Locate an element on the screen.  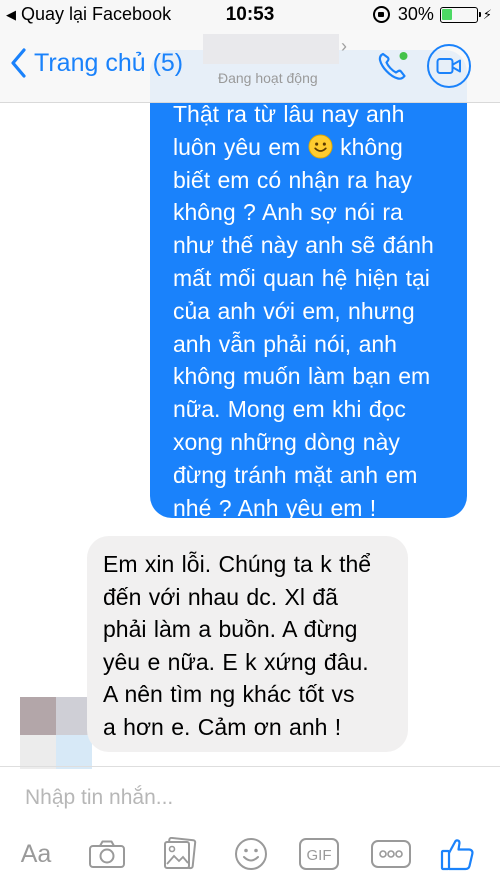
sent-line: không muốn làm bạn em is located at coordinates (302, 376).